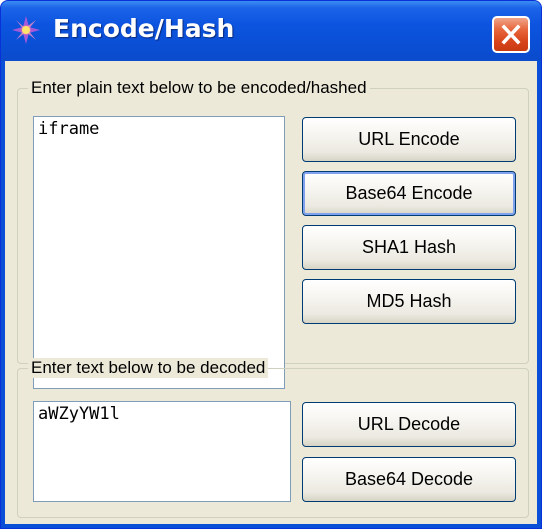  I want to click on base64-encode-button: Base64 Encode, so click(409, 193).